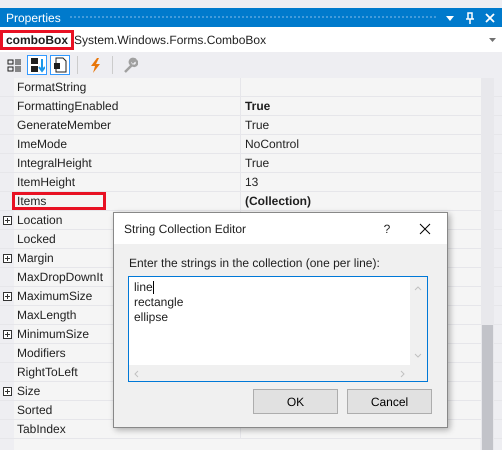 This screenshot has height=450, width=502. I want to click on property-name: TabIndex, so click(41, 429).